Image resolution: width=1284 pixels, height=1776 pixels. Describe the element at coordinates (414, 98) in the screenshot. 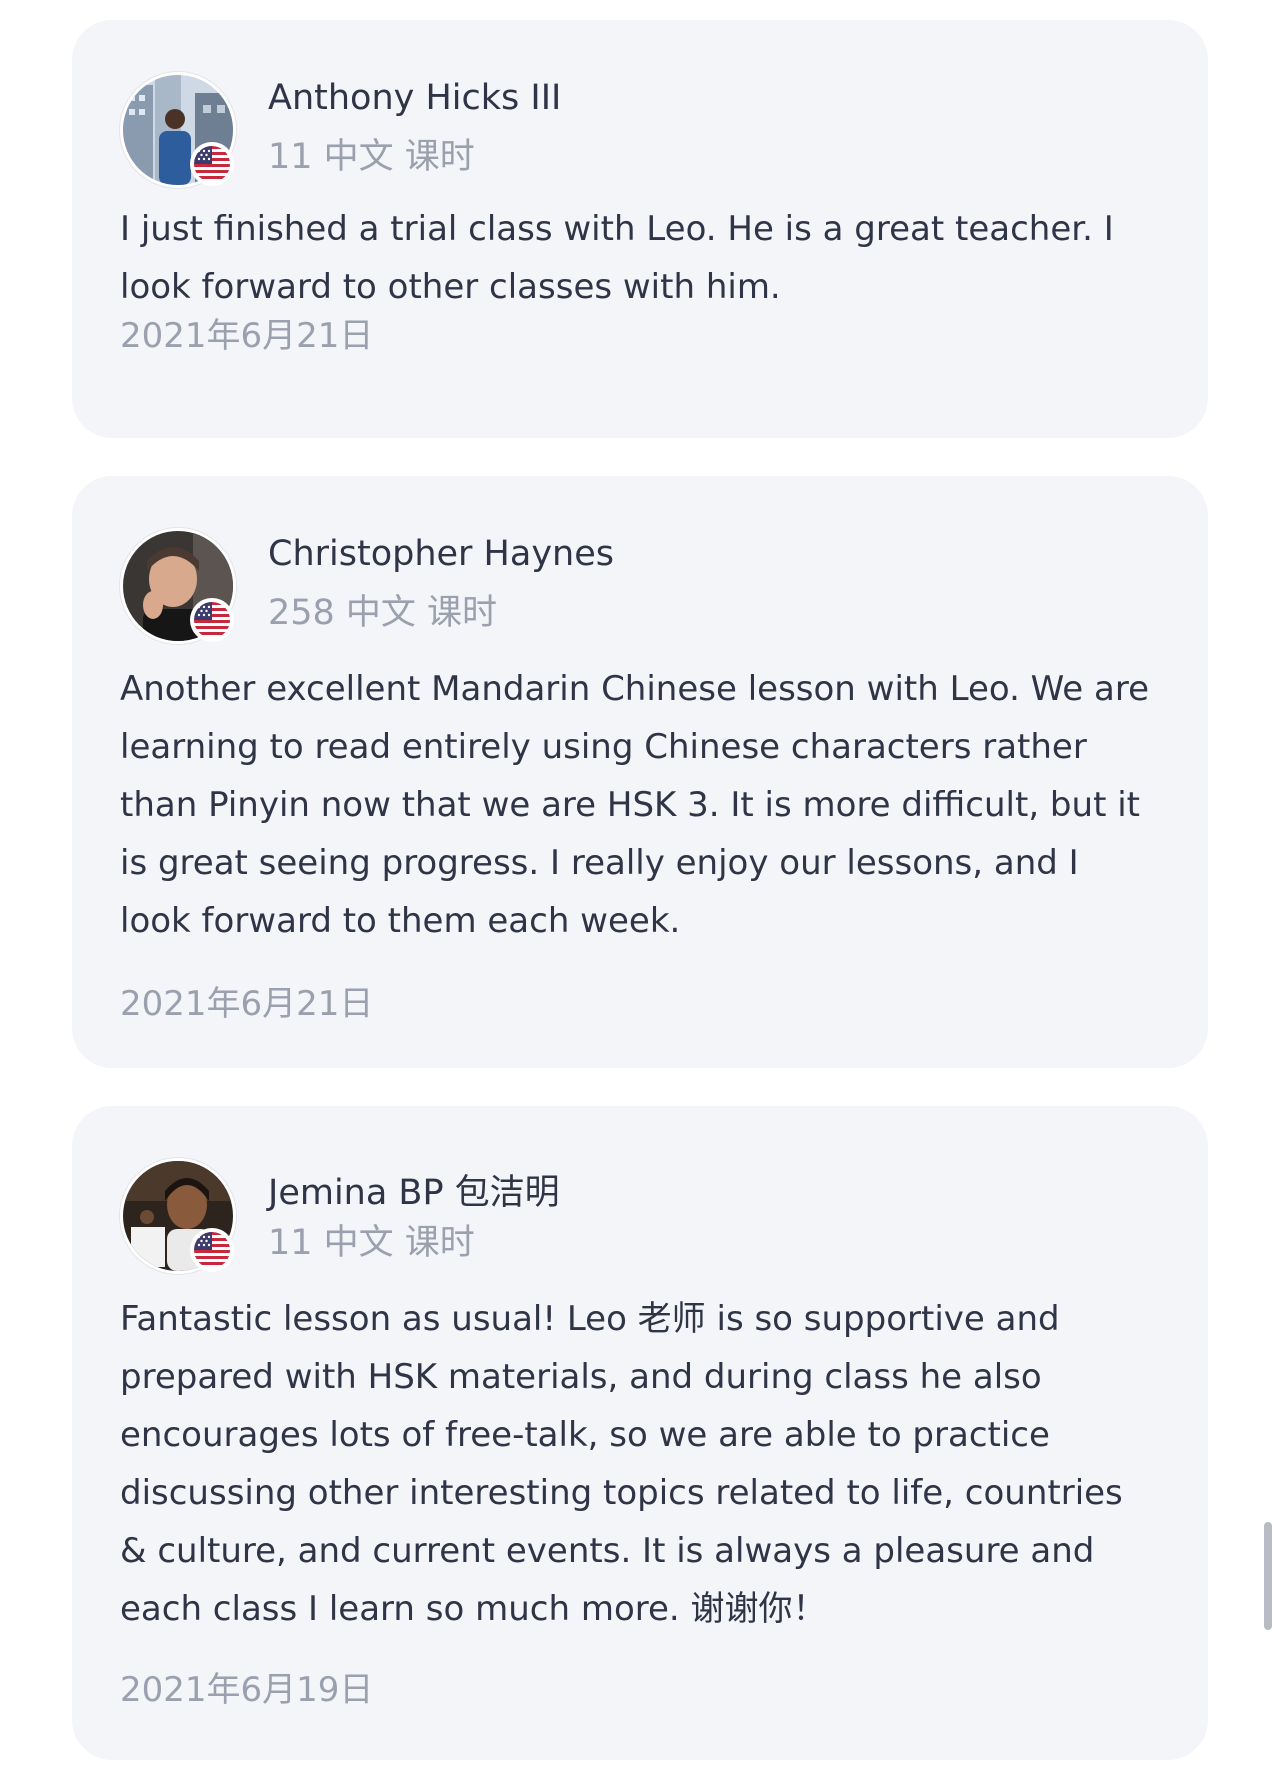

I see `reviewer-name: Anthony Hicks III` at that location.